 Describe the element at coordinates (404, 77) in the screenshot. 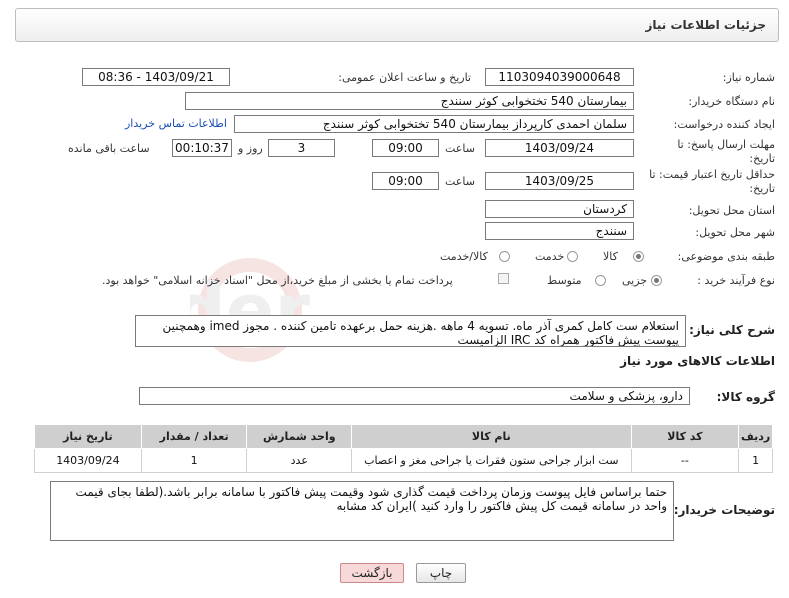

I see `announce-label: تاریخ و ساعت اعلان عمومی:` at that location.